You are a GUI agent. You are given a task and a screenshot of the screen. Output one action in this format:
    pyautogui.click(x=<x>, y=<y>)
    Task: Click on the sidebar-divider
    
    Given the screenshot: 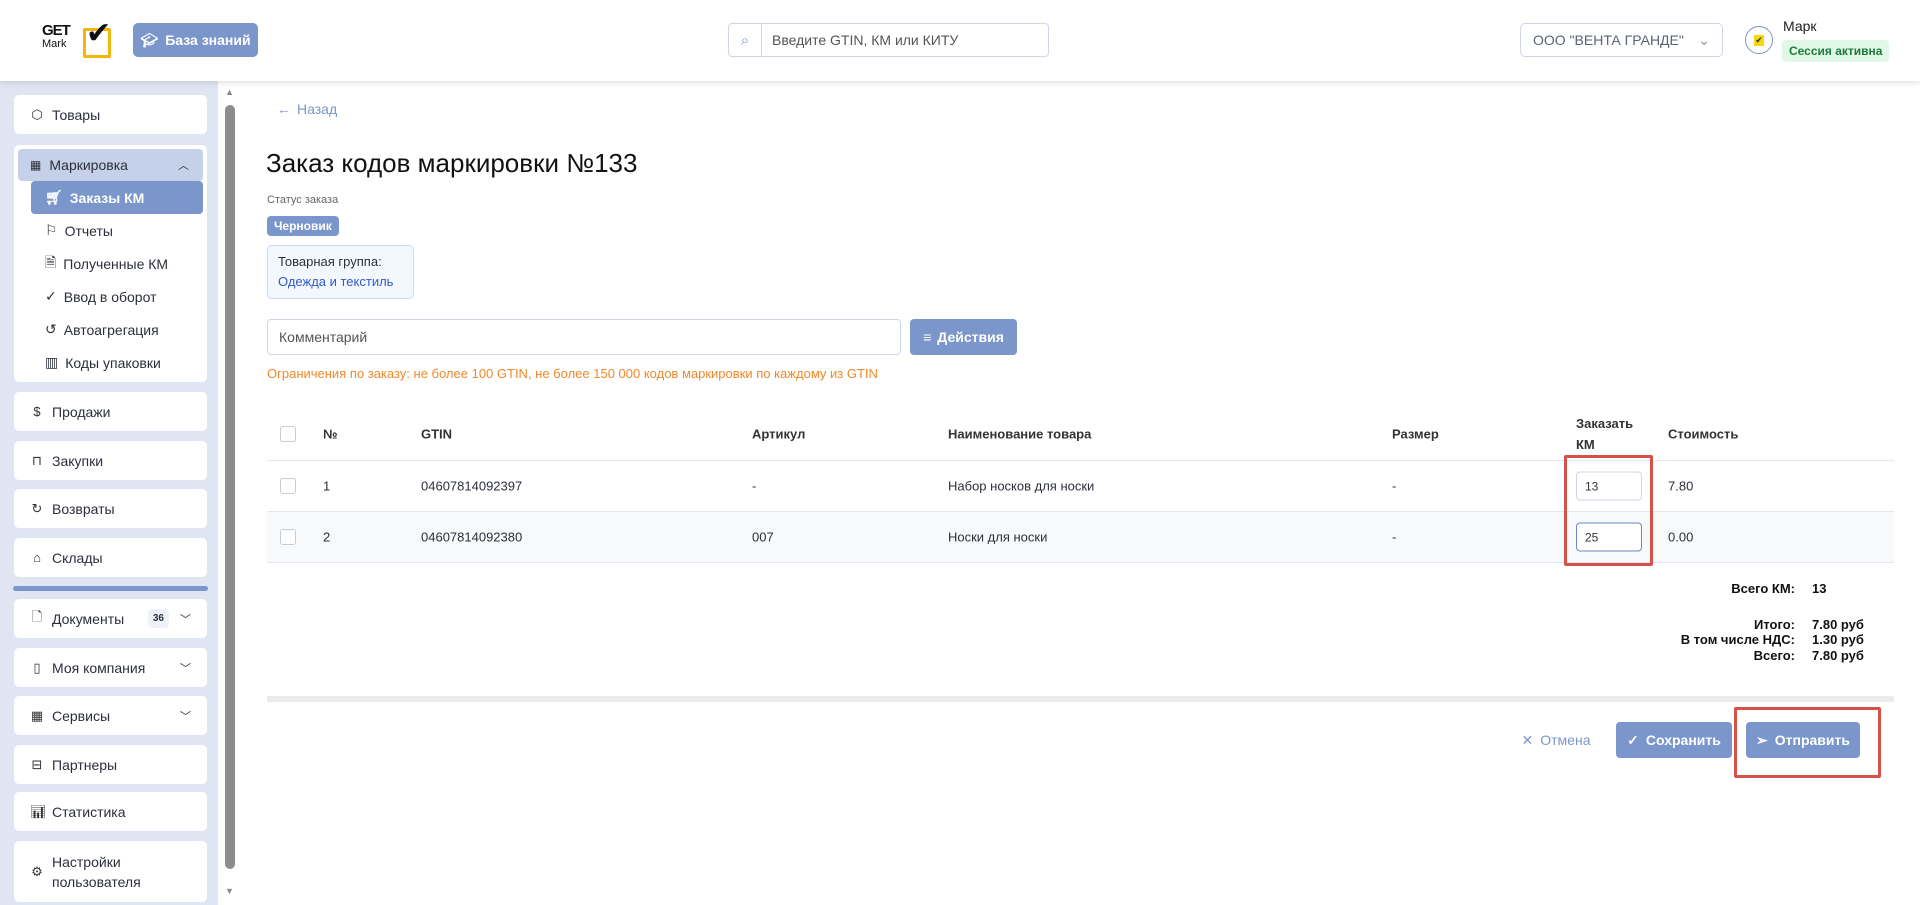 What is the action you would take?
    pyautogui.click(x=110, y=588)
    